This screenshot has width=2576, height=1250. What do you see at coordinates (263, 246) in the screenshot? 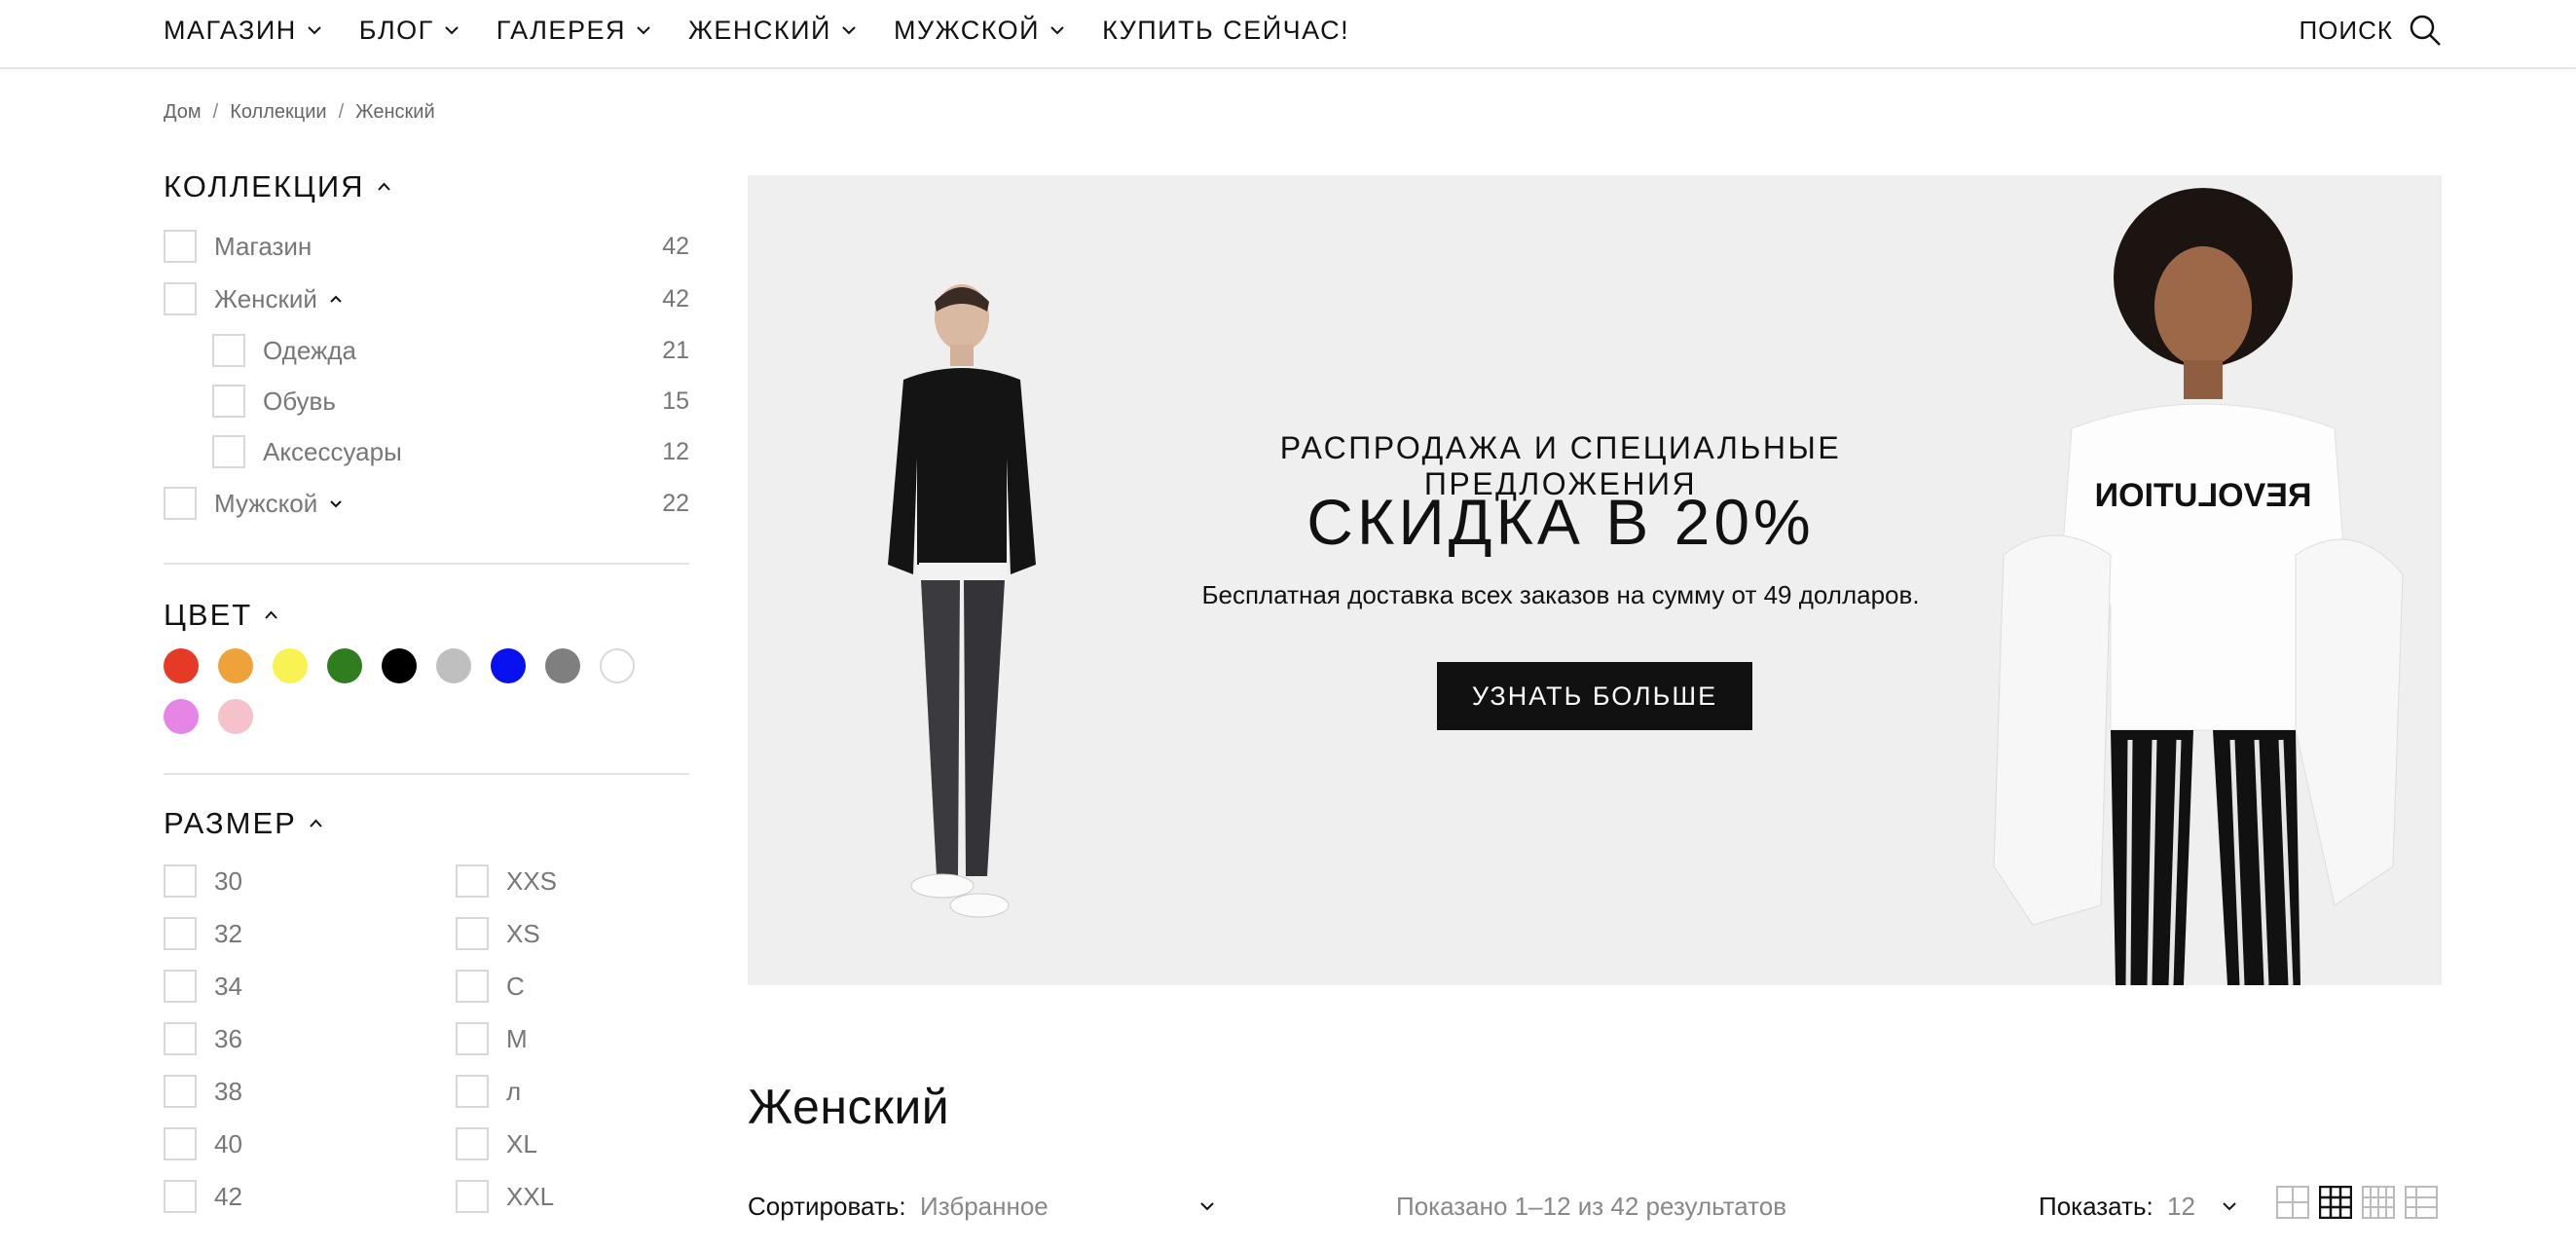
I see `filter-option-label: Магазин` at bounding box center [263, 246].